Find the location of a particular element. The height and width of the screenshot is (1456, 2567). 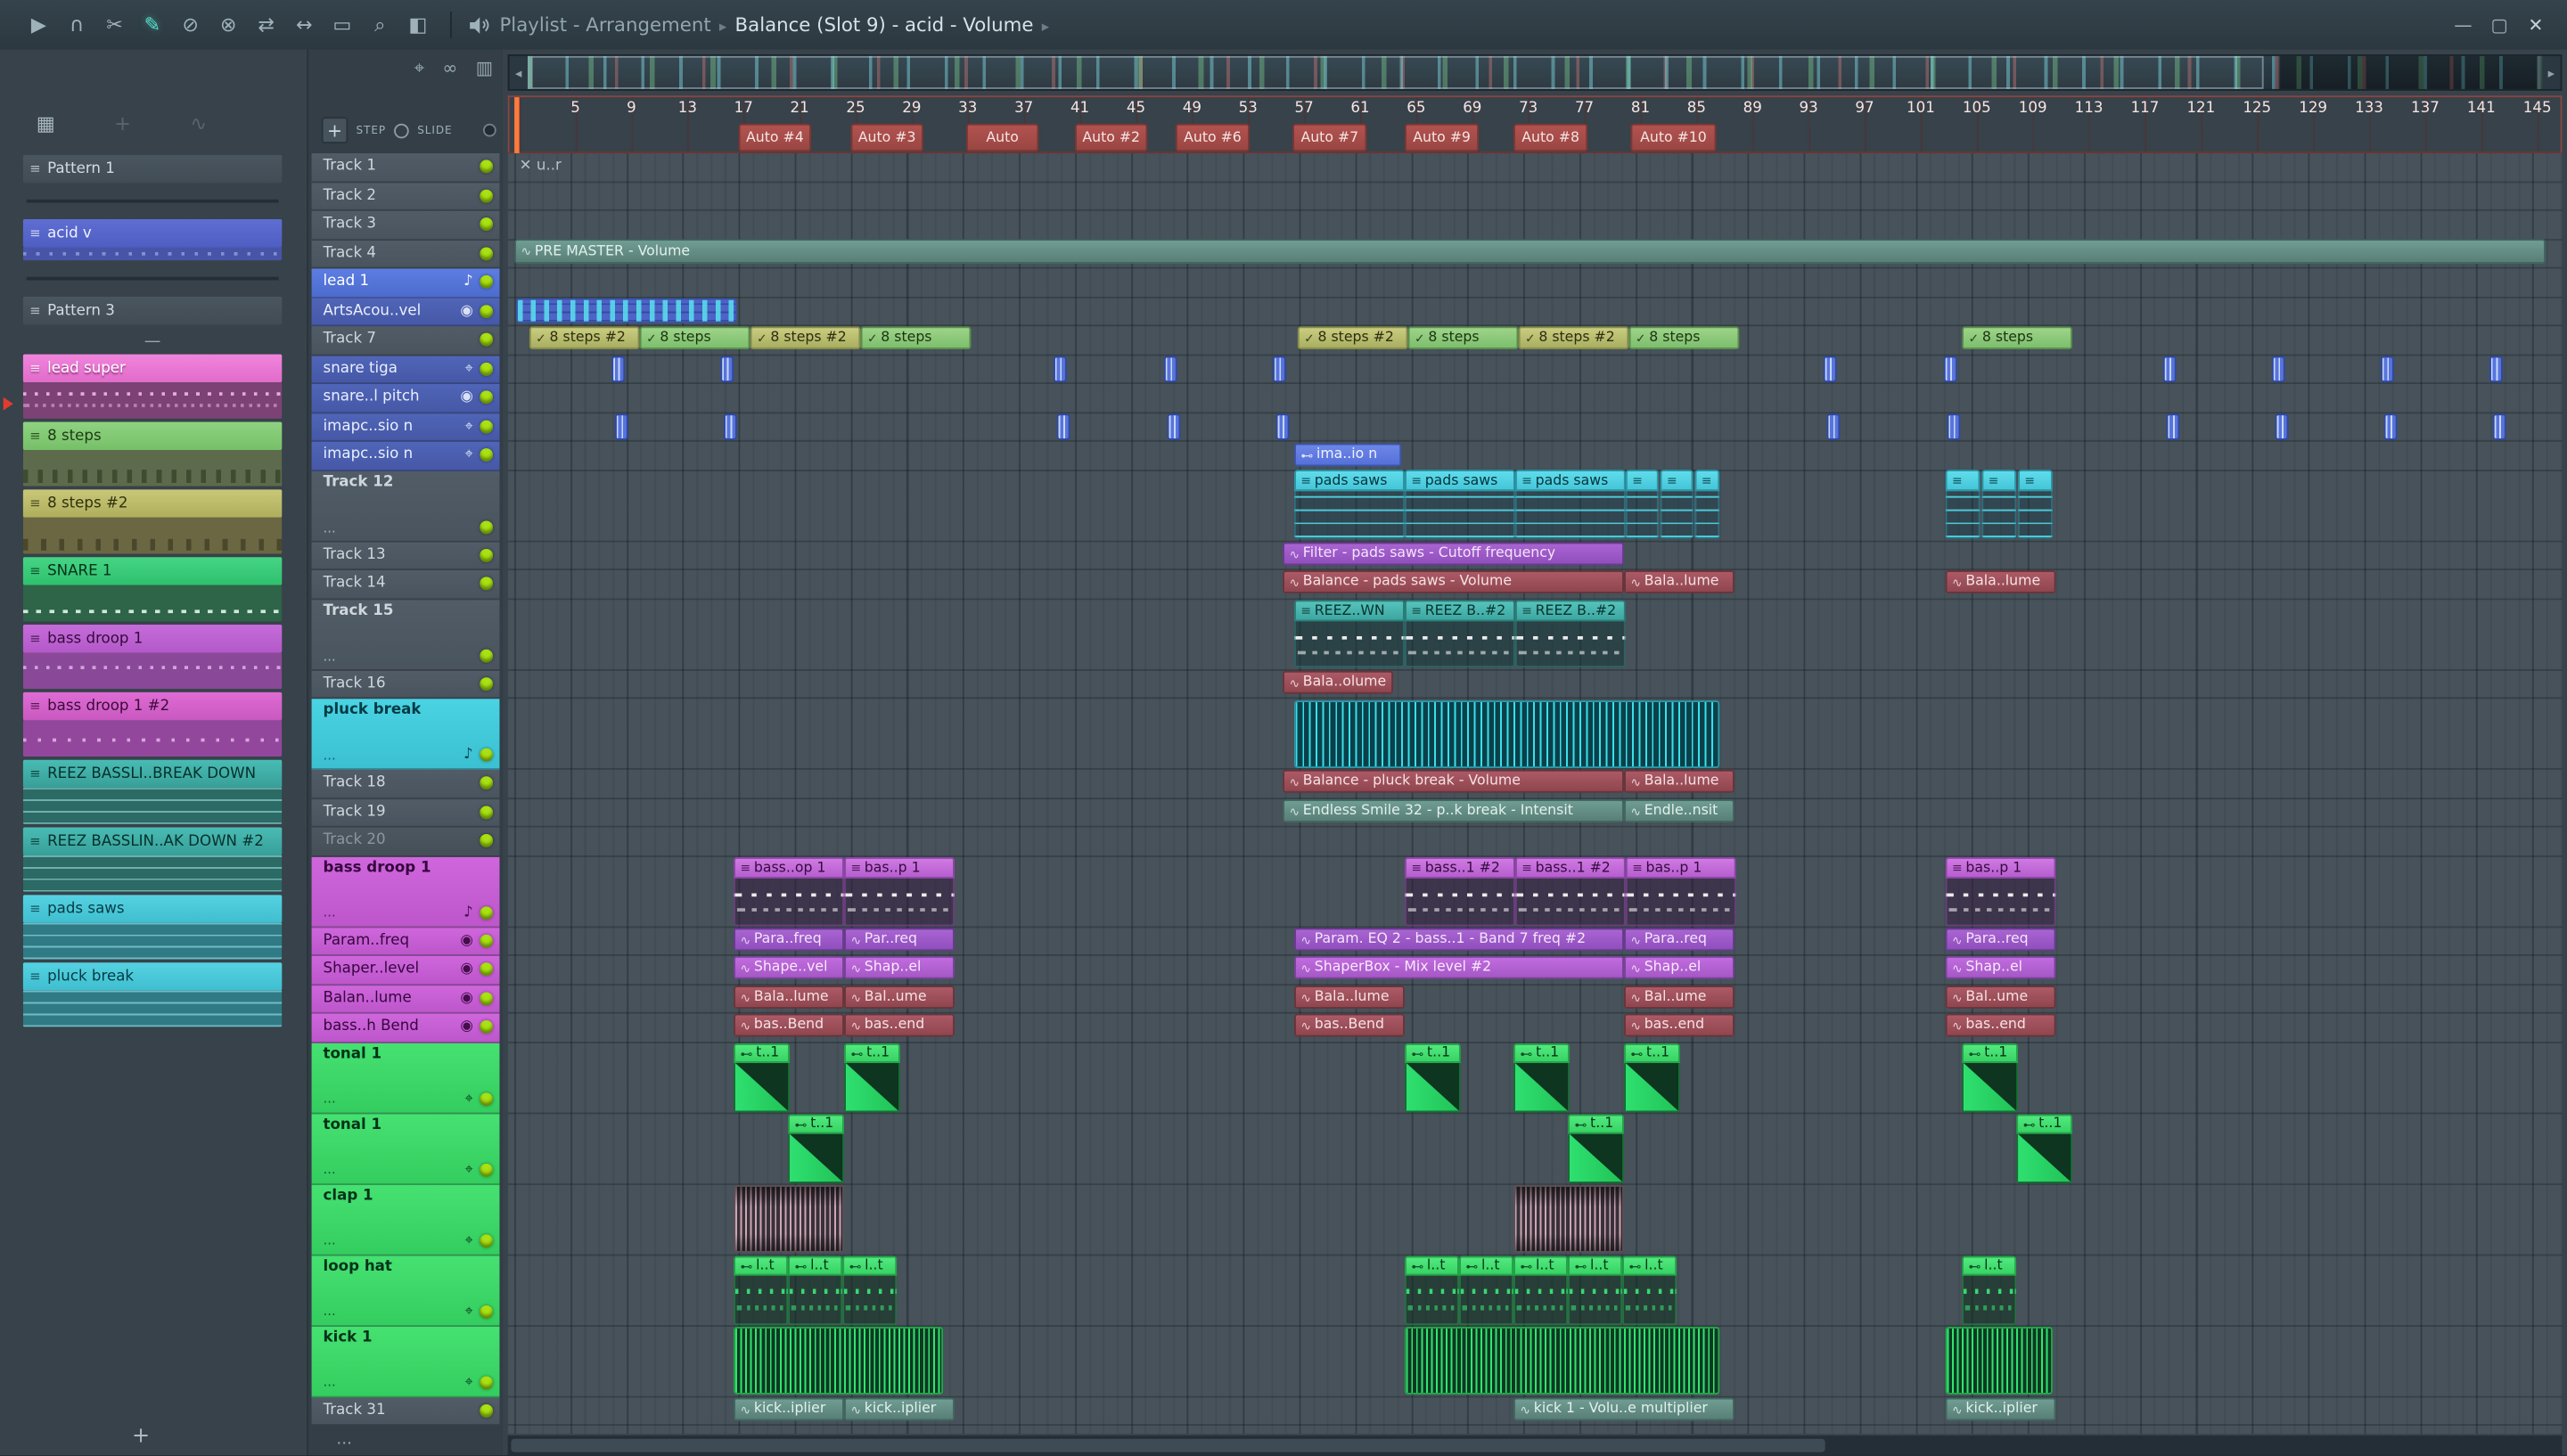

automation-marker: Auto #6 is located at coordinates (1213, 138).